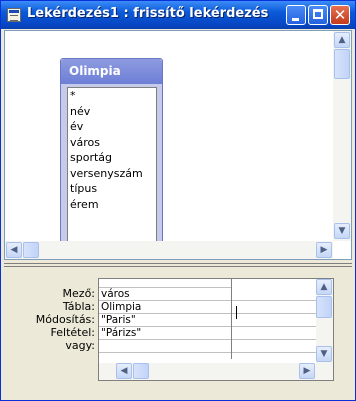 The height and width of the screenshot is (401, 356). What do you see at coordinates (169, 250) in the screenshot?
I see `upper-horizontal-scrollbar: ◀ ▶` at bounding box center [169, 250].